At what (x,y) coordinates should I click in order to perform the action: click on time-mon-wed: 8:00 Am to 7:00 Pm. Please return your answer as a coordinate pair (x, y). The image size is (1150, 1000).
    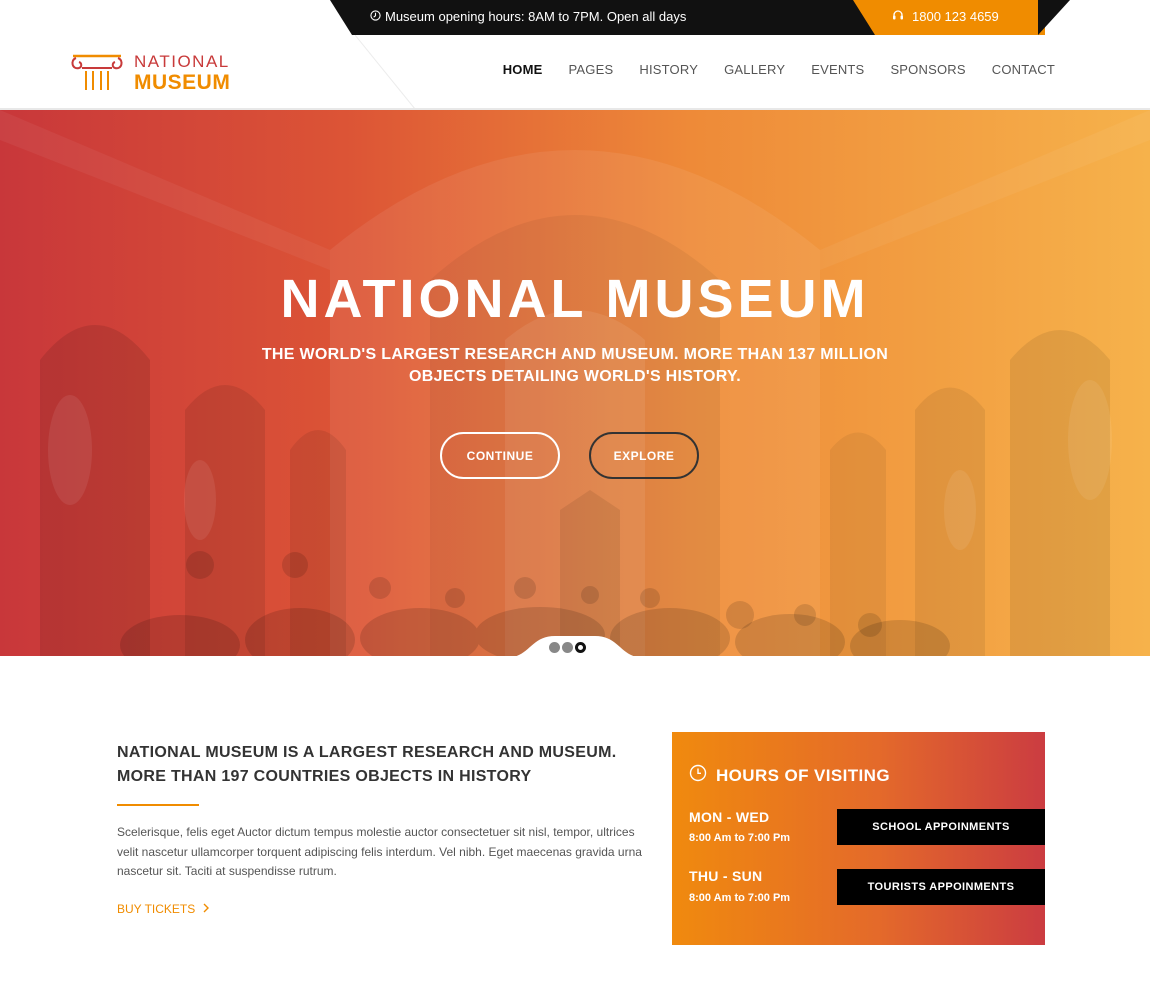
    Looking at the image, I should click on (740, 838).